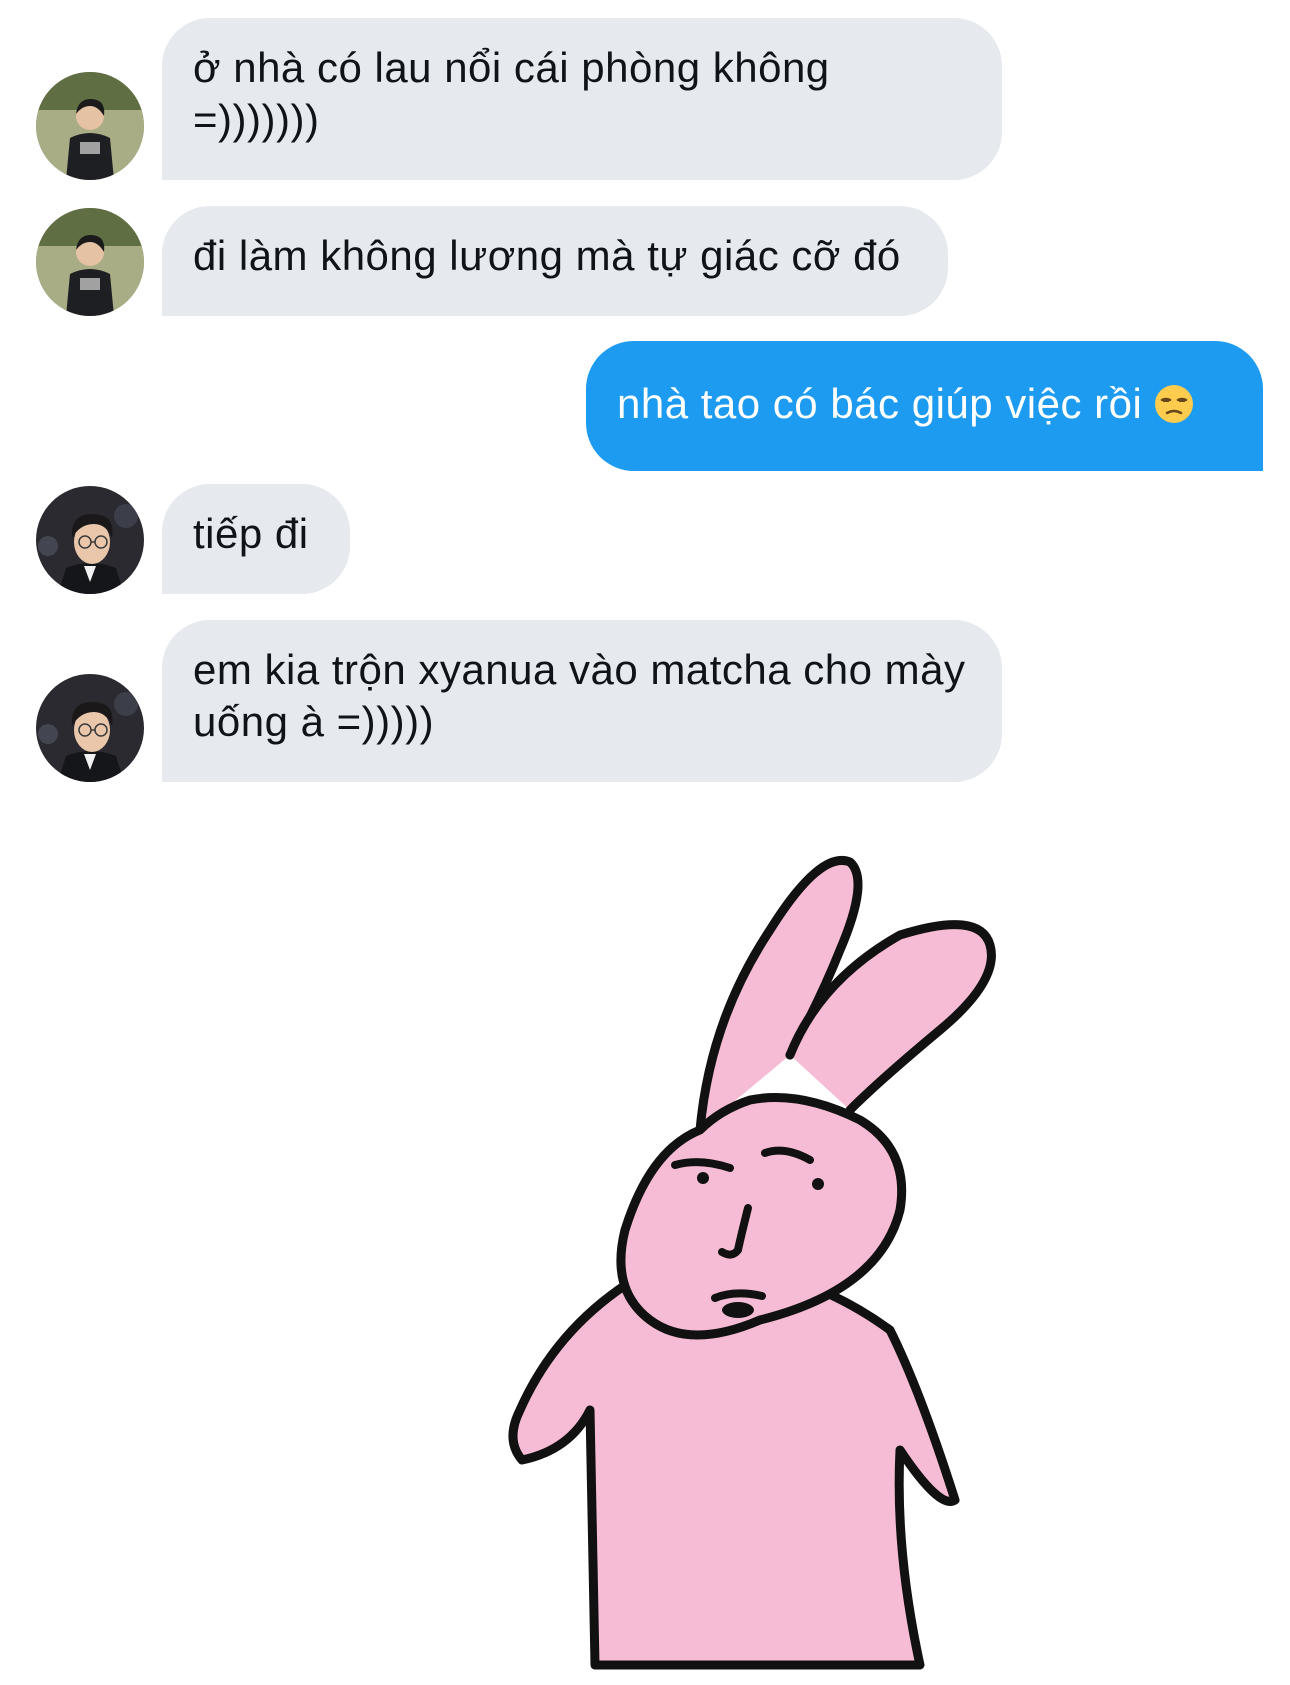 The image size is (1290, 1685). I want to click on unamused-face-emoji, so click(1174, 410).